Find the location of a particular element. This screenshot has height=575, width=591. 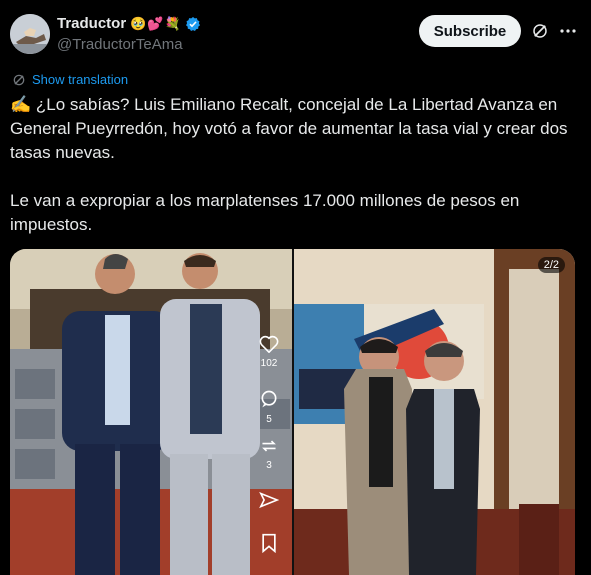

comments-count: 5 is located at coordinates (269, 419).